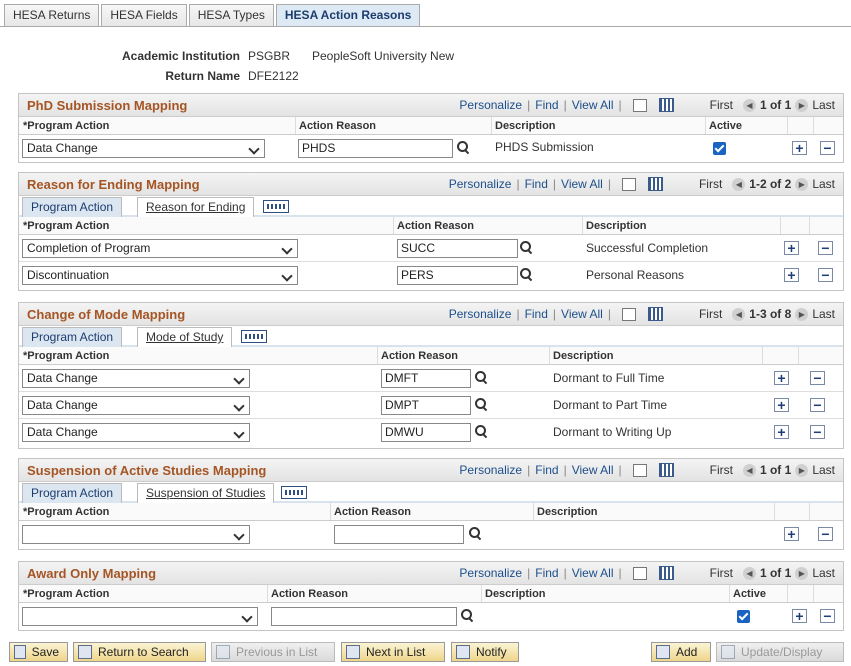 This screenshot has height=666, width=851. I want to click on program-action-select: Discontinuation, so click(160, 275).